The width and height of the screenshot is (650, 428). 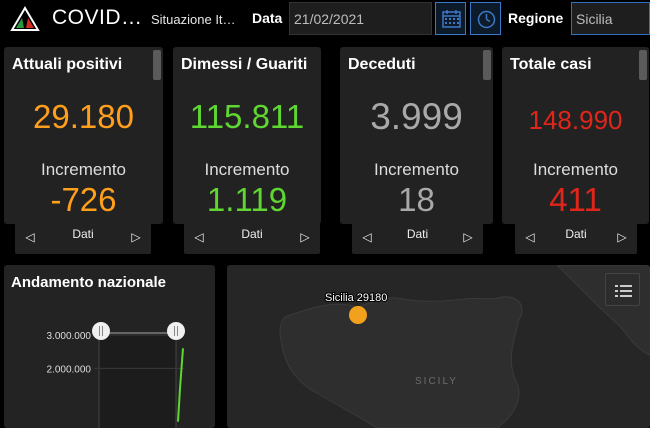 I want to click on card-increment-value: 1.119, so click(x=247, y=199).